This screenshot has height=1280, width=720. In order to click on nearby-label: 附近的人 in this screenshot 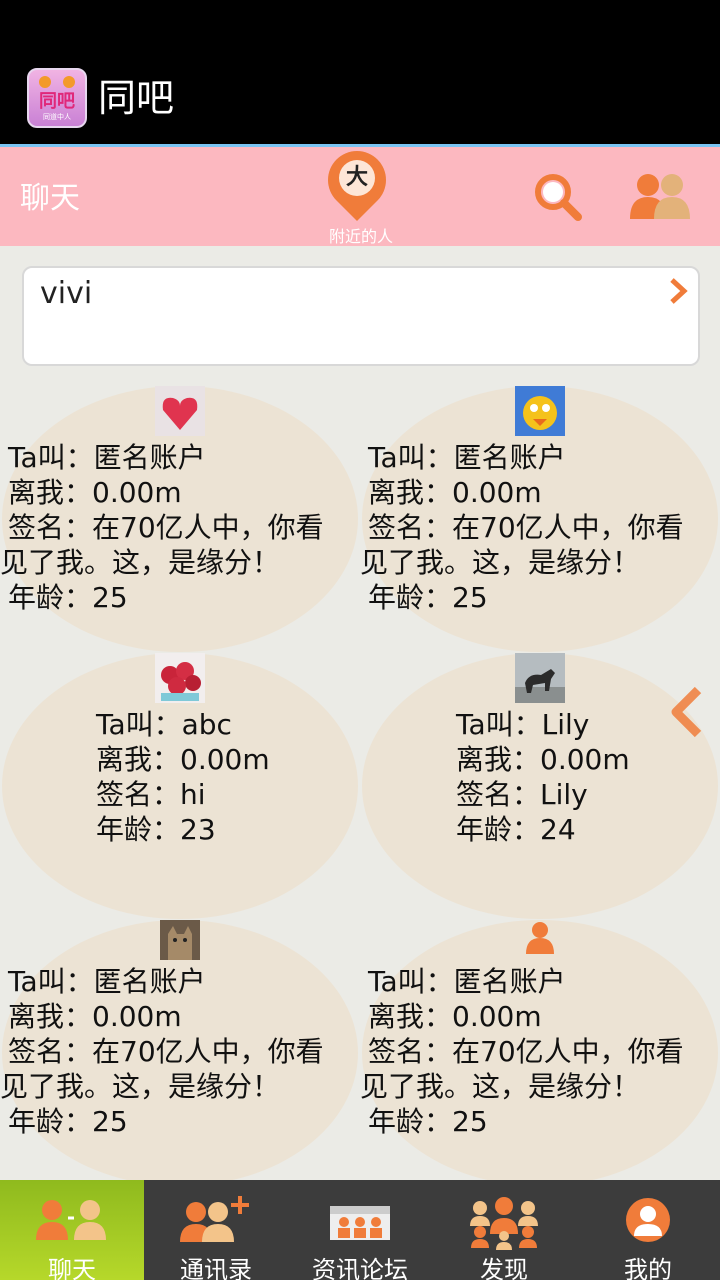, I will do `click(360, 236)`.